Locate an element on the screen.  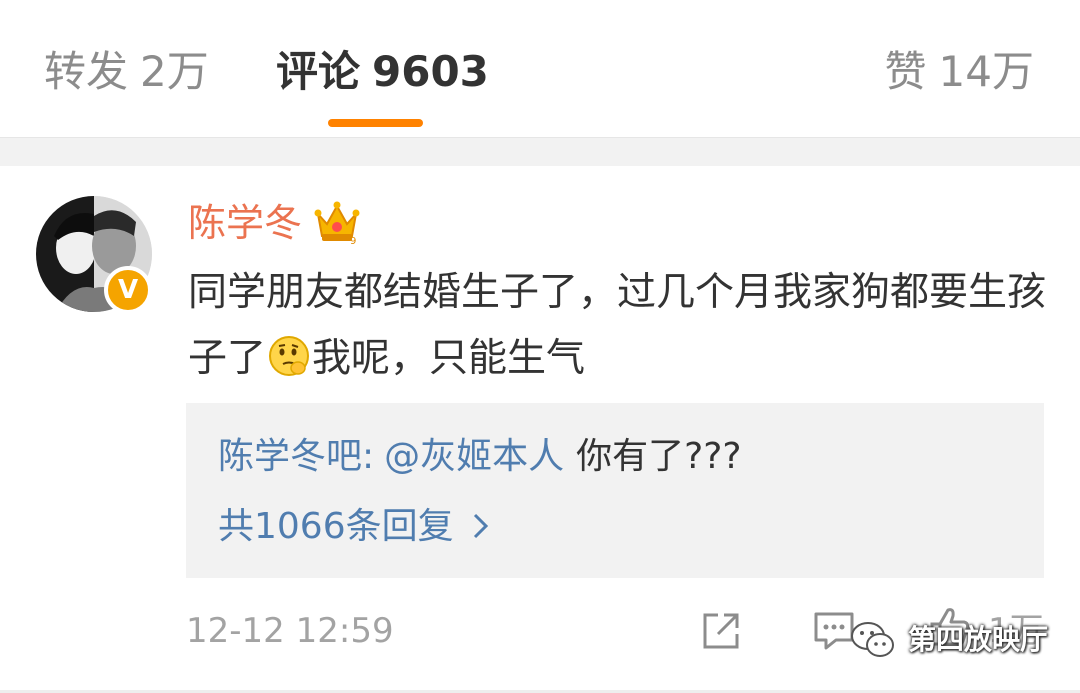
thinking-emoji-icon is located at coordinates (289, 356).